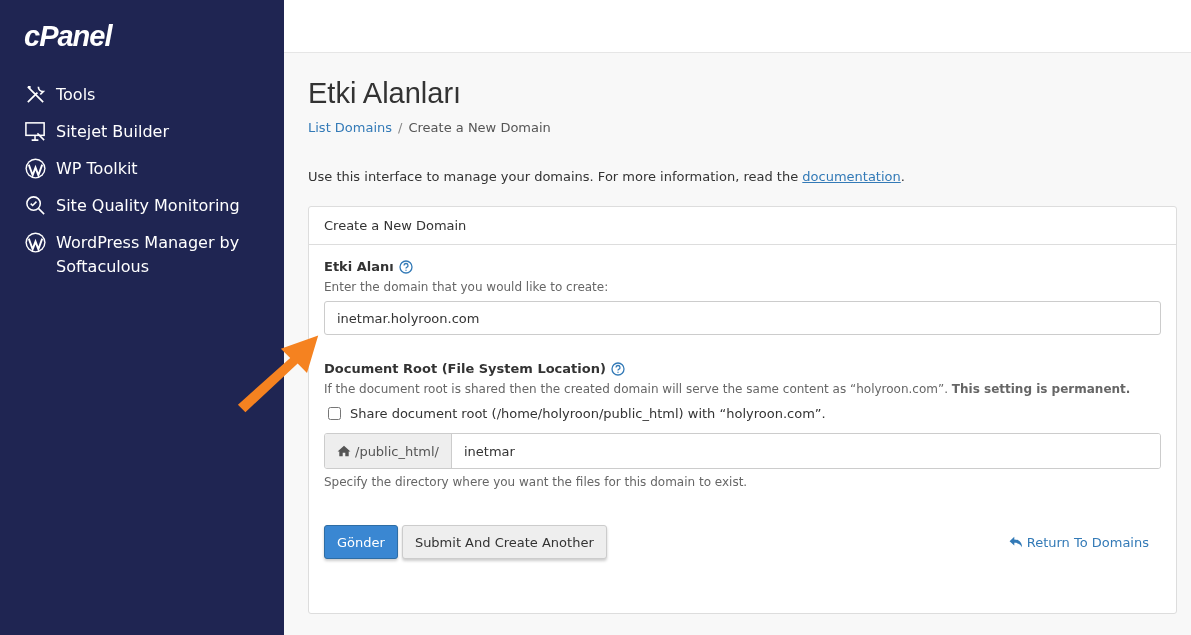  What do you see at coordinates (479, 127) in the screenshot?
I see `breadcrumb-current: Create a New Domain` at bounding box center [479, 127].